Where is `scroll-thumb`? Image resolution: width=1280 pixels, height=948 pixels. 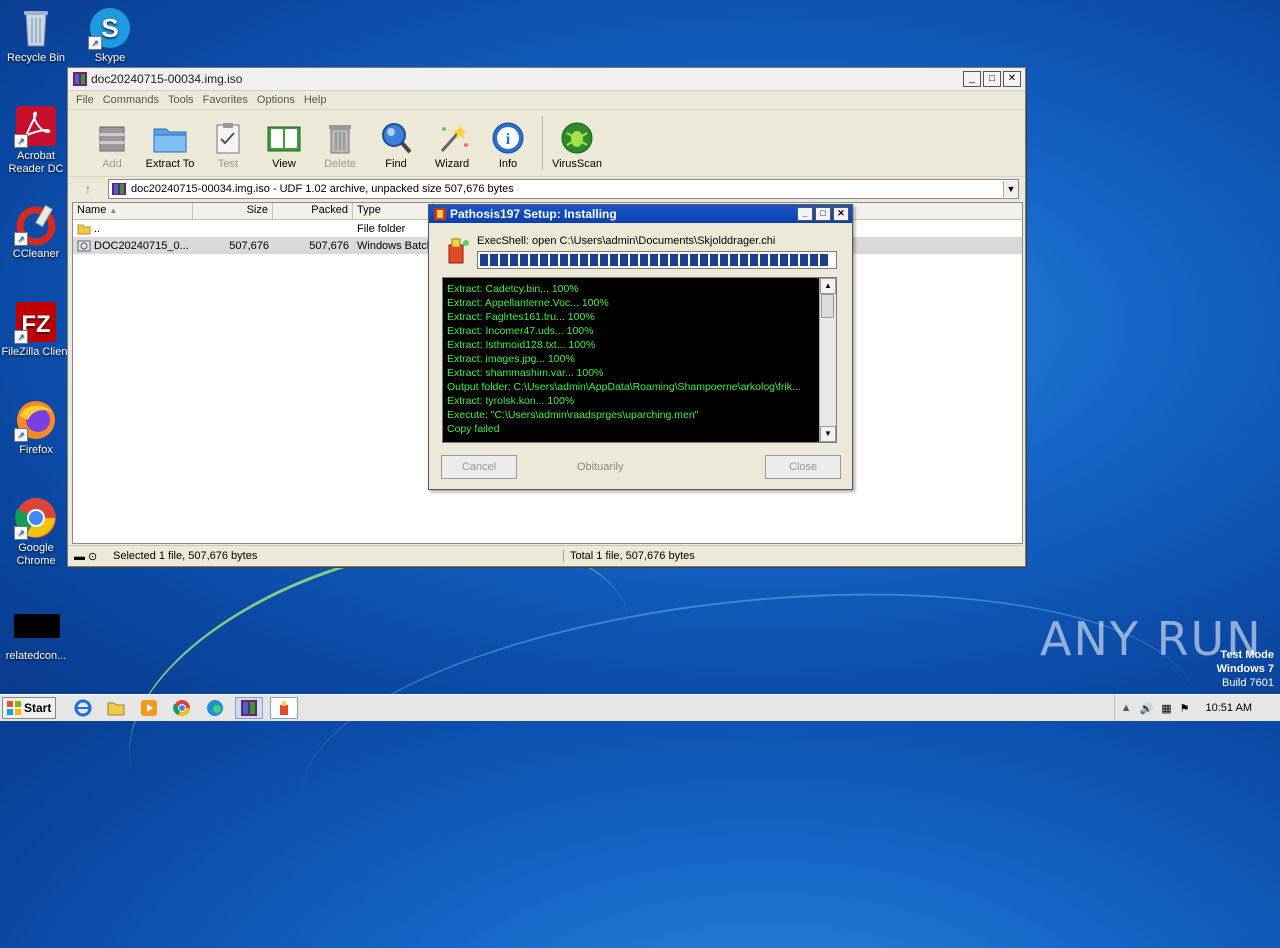
scroll-thumb is located at coordinates (827, 306).